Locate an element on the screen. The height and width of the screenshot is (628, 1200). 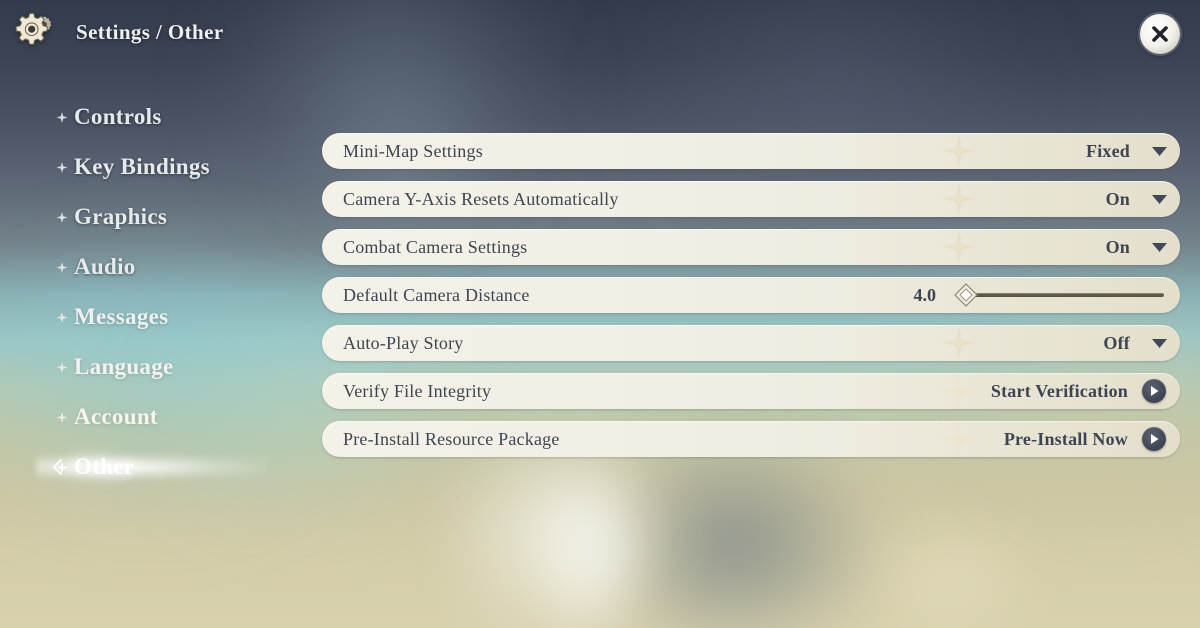
sidebar-item-other: Other is located at coordinates (150, 467).